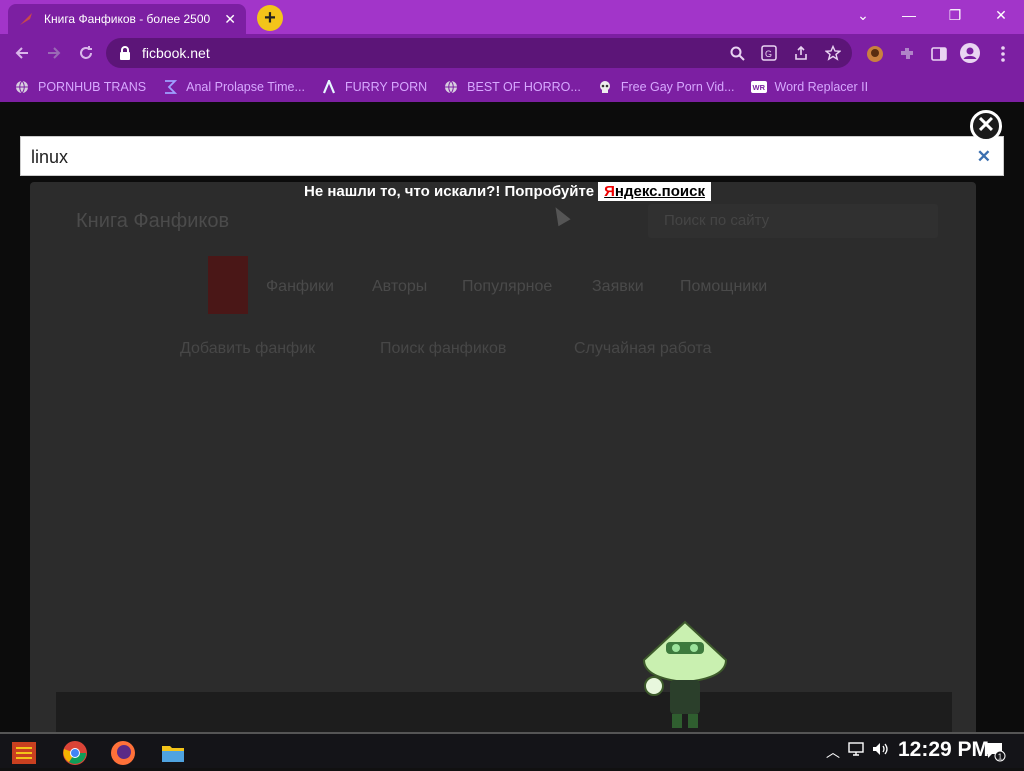 The width and height of the screenshot is (1024, 771). I want to click on tab-title: Книга Фанфиков - более 2500, so click(127, 19).